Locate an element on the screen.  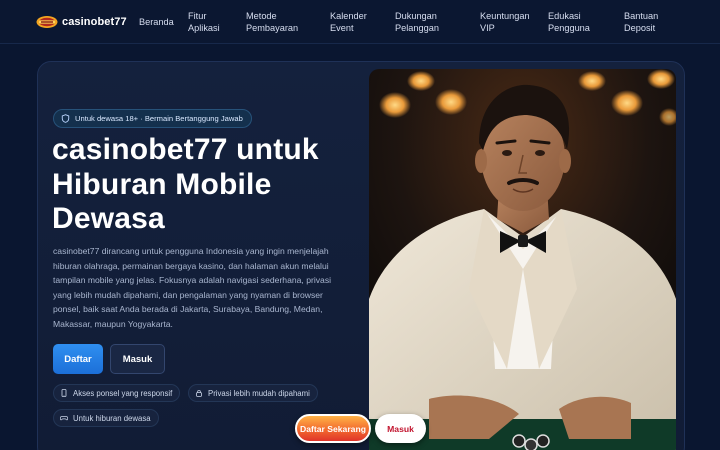
nav-metode-pembayaran: Metode Pembayaran is located at coordinates (272, 22).